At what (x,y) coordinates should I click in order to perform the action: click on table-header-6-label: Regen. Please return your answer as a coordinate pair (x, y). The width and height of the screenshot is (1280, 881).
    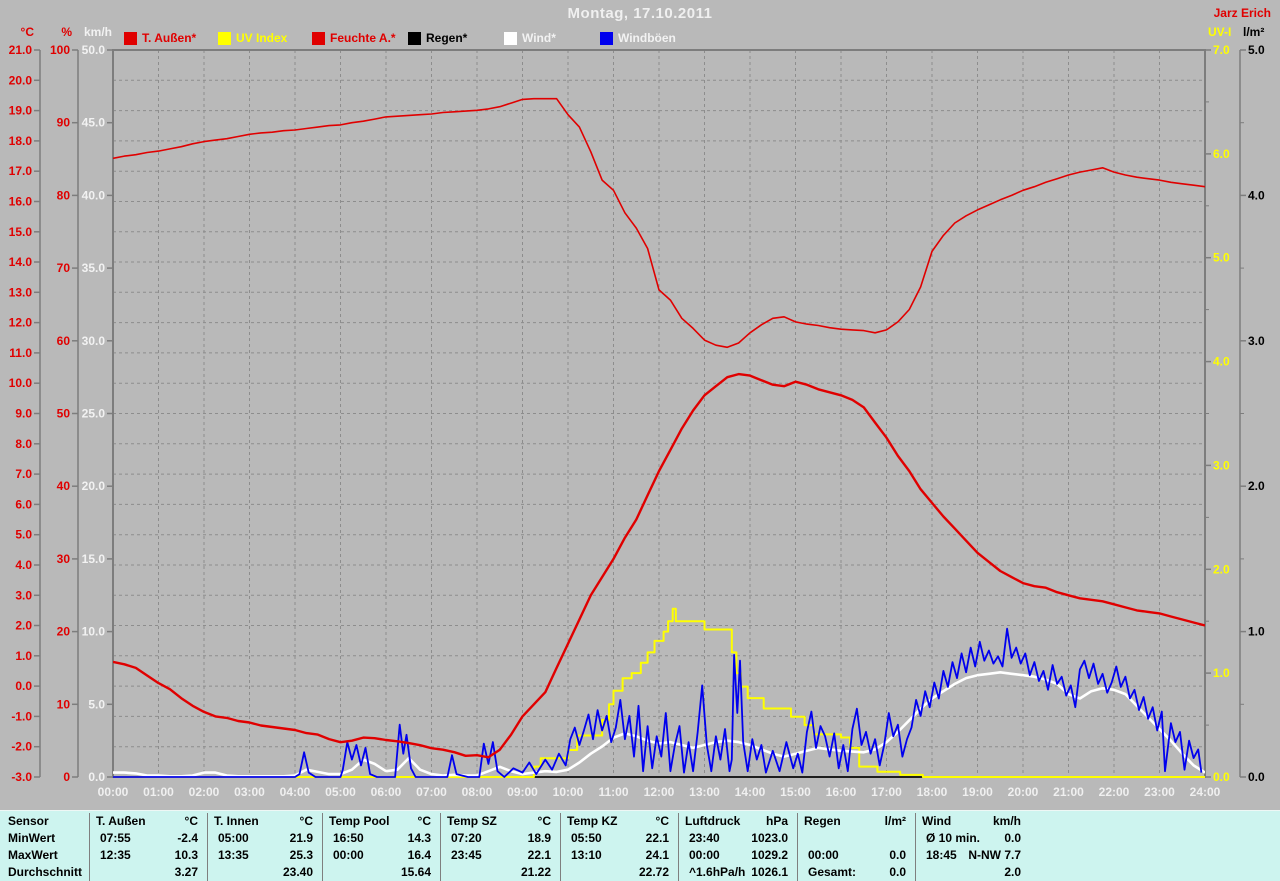
    Looking at the image, I should click on (822, 821).